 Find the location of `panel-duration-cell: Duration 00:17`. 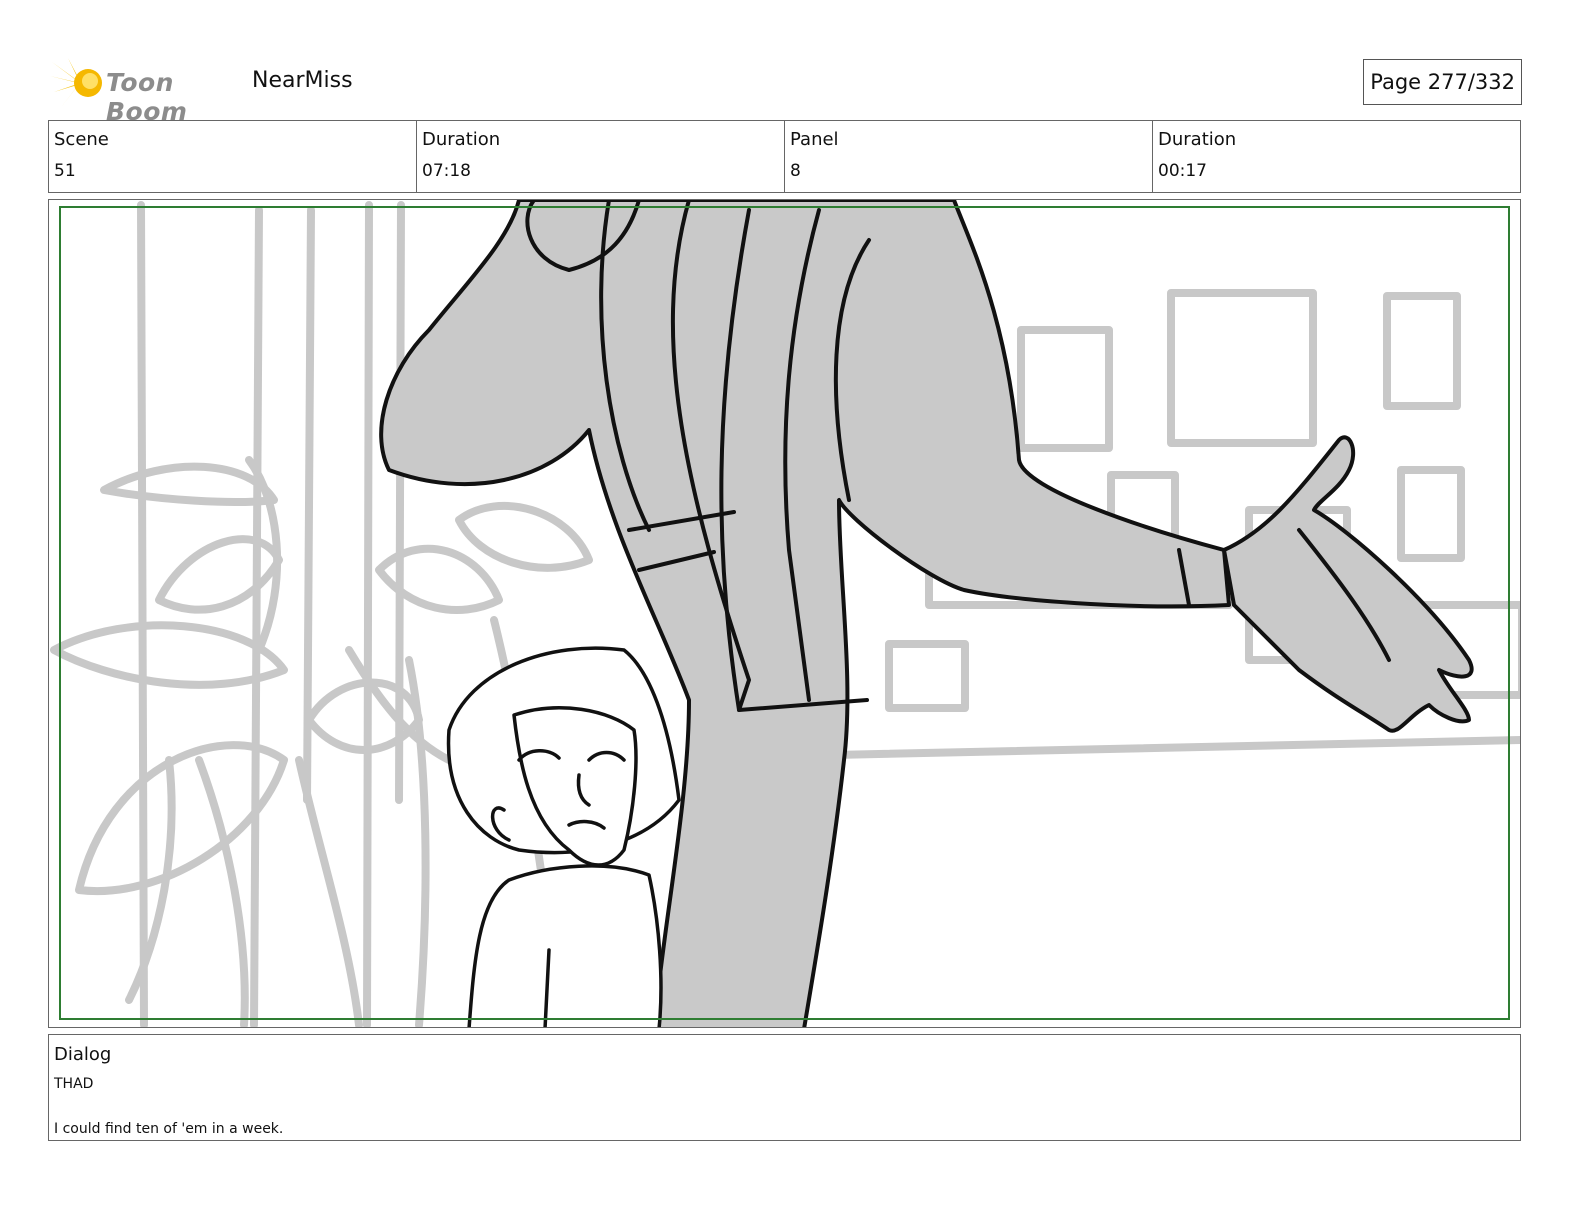

panel-duration-cell: Duration 00:17 is located at coordinates (1336, 156).